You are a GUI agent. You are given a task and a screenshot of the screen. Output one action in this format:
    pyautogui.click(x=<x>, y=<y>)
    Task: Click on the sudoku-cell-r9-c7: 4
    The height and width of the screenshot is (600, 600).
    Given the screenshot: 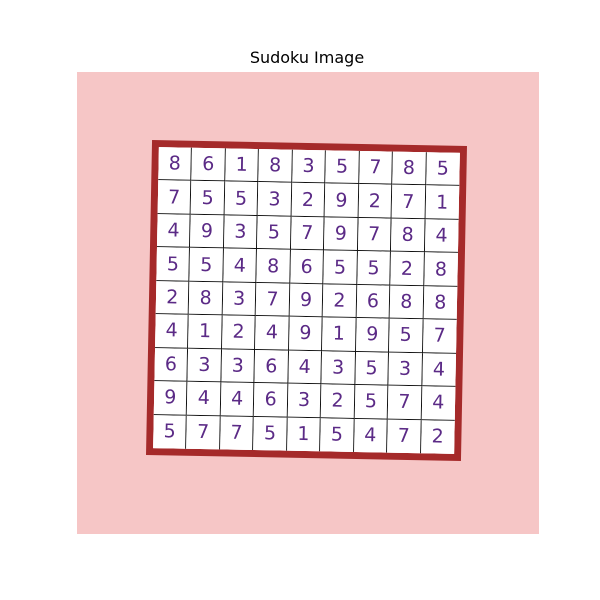 What is the action you would take?
    pyautogui.click(x=370, y=435)
    